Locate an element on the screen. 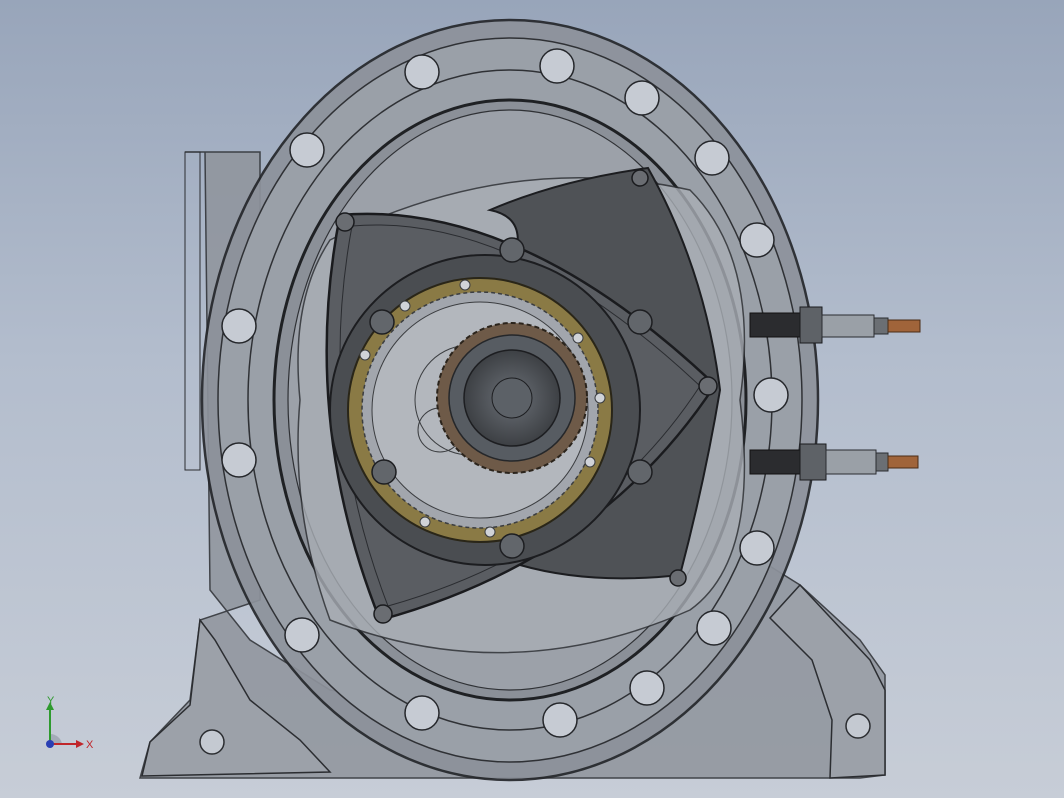  z-axis-dot is located at coordinates (50, 744).